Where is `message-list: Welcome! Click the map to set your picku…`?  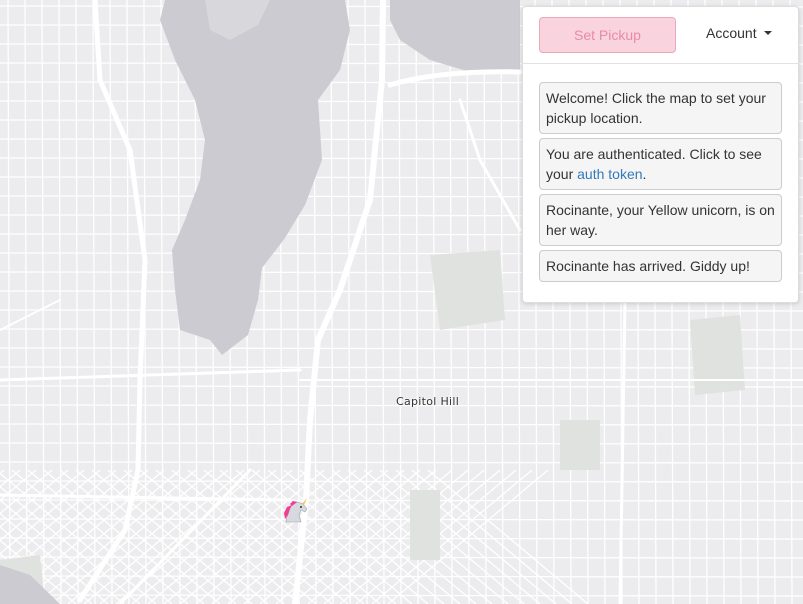 message-list: Welcome! Click the map to set your picku… is located at coordinates (660, 184).